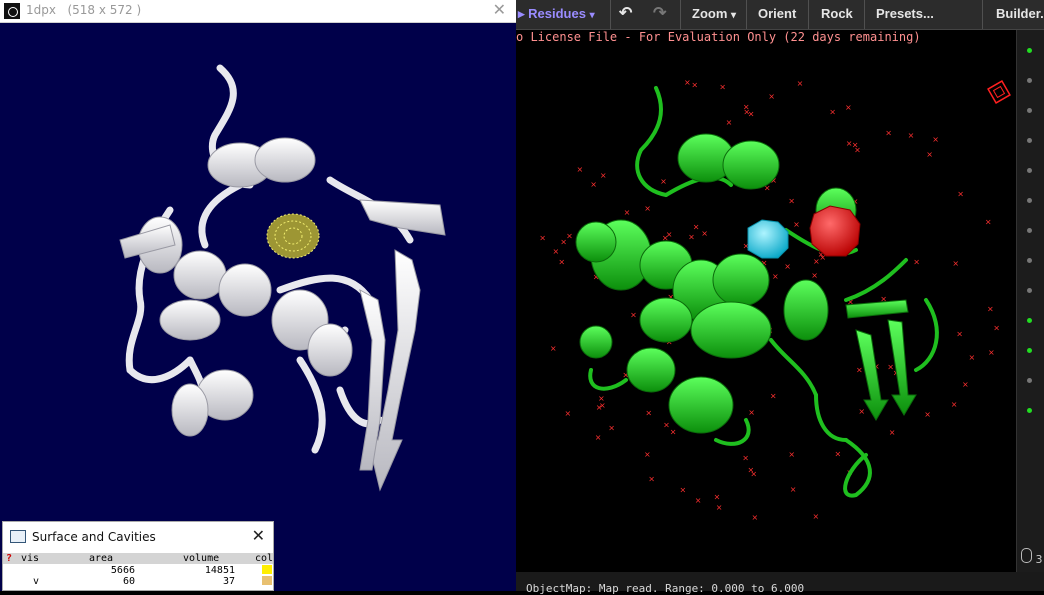 The width and height of the screenshot is (1044, 595). What do you see at coordinates (659, 14) in the screenshot?
I see `redo-icon: ↷` at bounding box center [659, 14].